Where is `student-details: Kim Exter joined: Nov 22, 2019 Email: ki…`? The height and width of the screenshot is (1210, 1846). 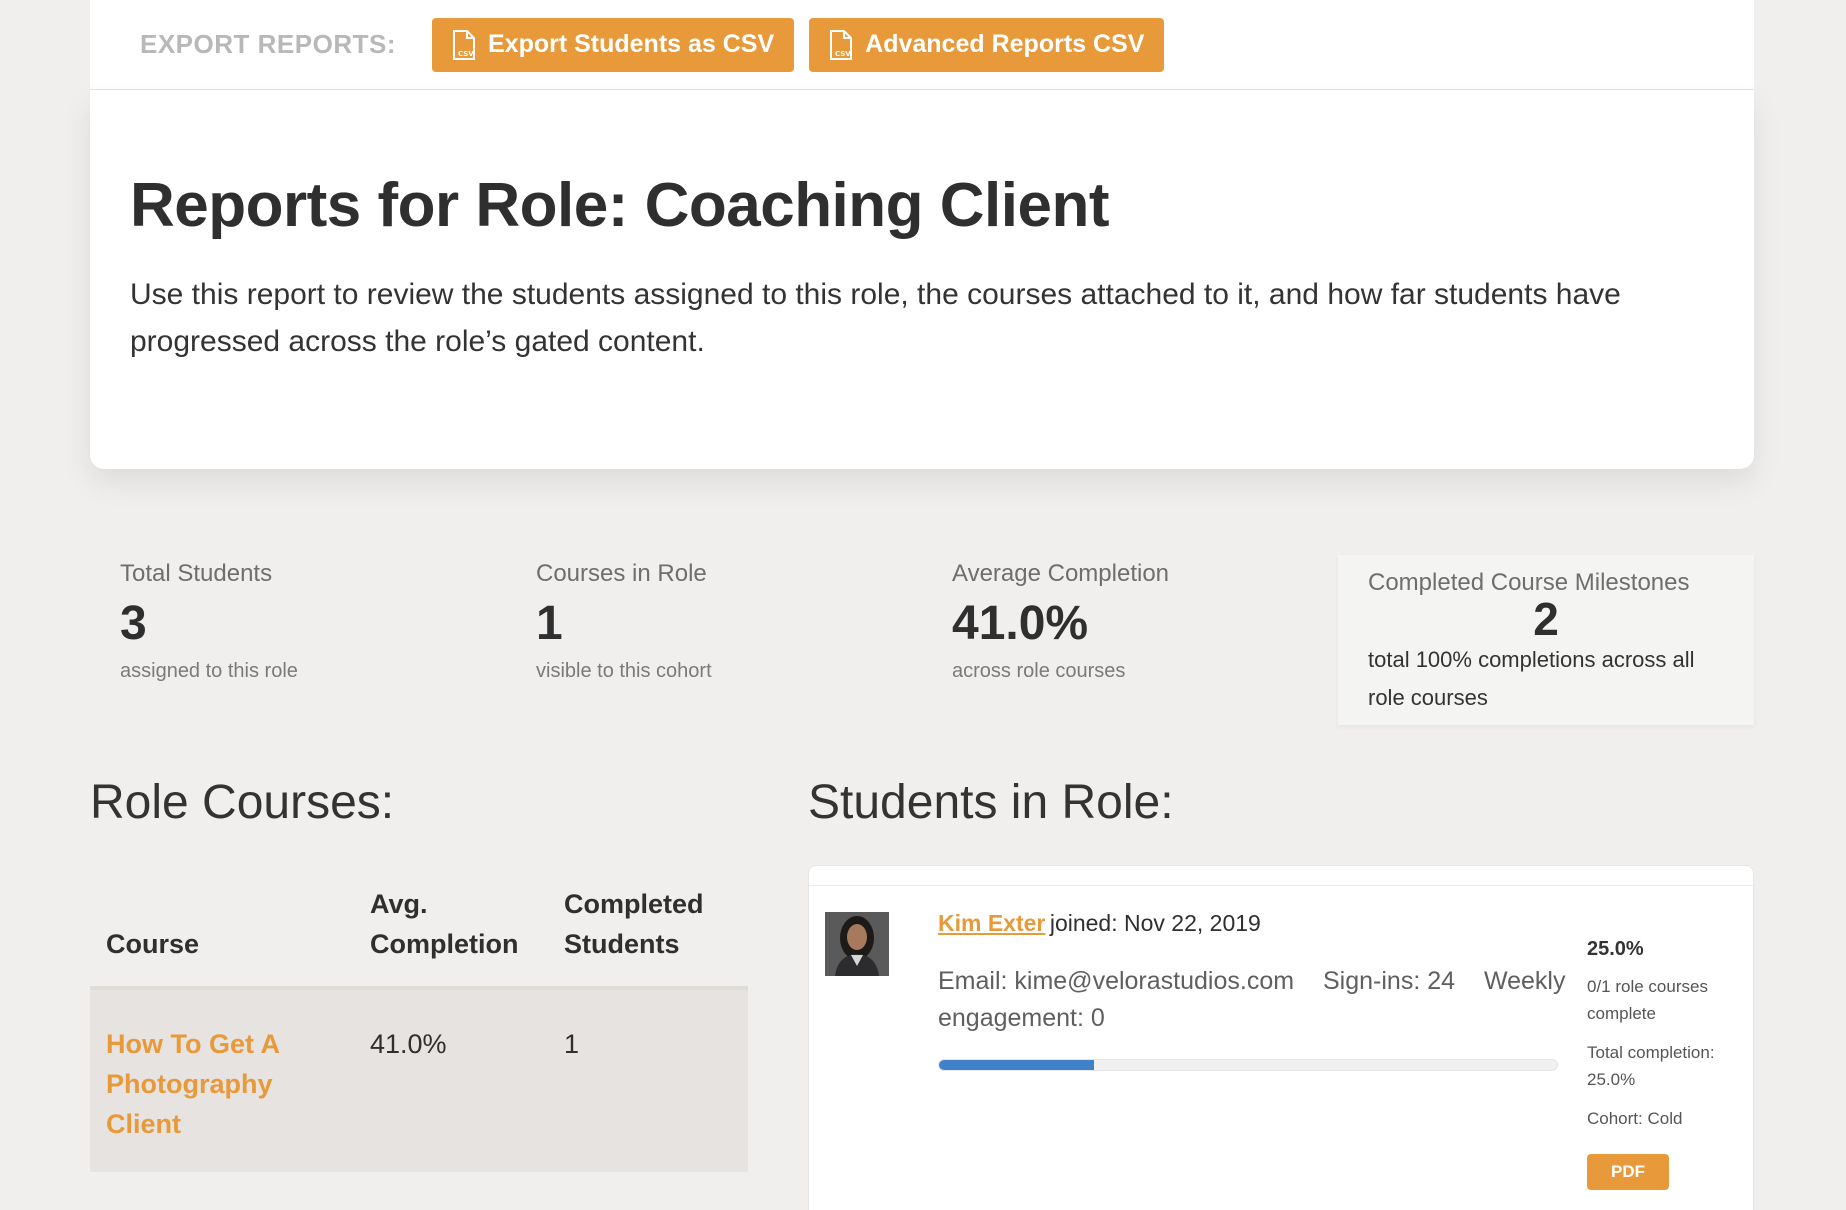 student-details: Kim Exter joined: Nov 22, 2019 Email: ki… is located at coordinates (1253, 990).